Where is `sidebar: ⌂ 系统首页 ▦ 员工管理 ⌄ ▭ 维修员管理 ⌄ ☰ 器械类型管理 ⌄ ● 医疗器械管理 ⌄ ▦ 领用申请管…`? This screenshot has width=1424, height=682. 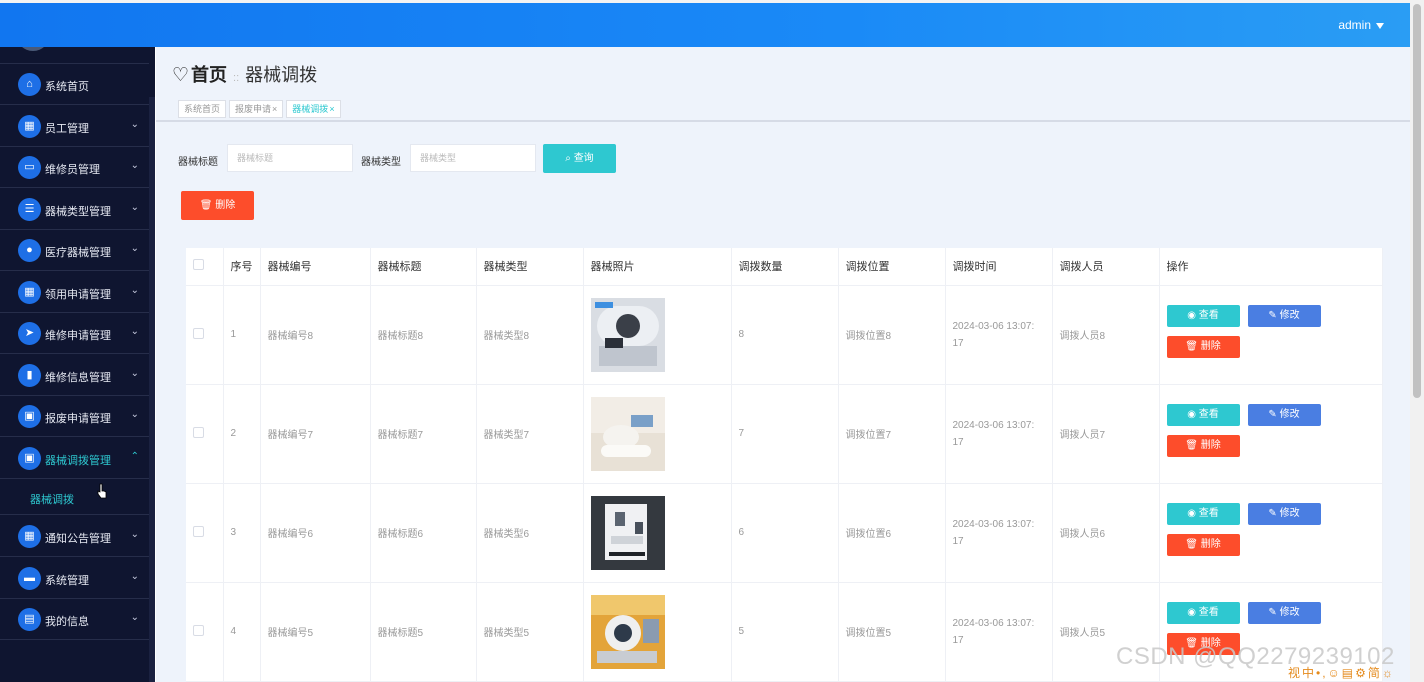 sidebar: ⌂ 系统首页 ▦ 员工管理 ⌄ ▭ 维修员管理 ⌄ ☰ 器械类型管理 ⌄ ● 医疗器械管理 ⌄ ▦ 领用申请管… is located at coordinates (77, 364).